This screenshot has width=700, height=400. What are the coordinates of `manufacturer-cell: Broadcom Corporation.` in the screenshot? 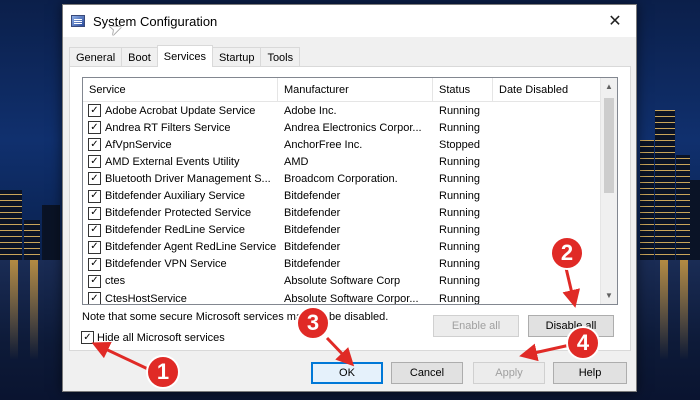 It's located at (341, 178).